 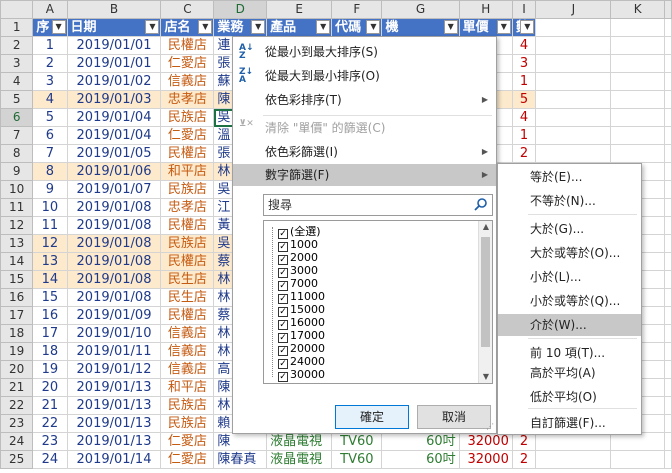 What do you see at coordinates (50, 441) in the screenshot?
I see `cell-seq: 23` at bounding box center [50, 441].